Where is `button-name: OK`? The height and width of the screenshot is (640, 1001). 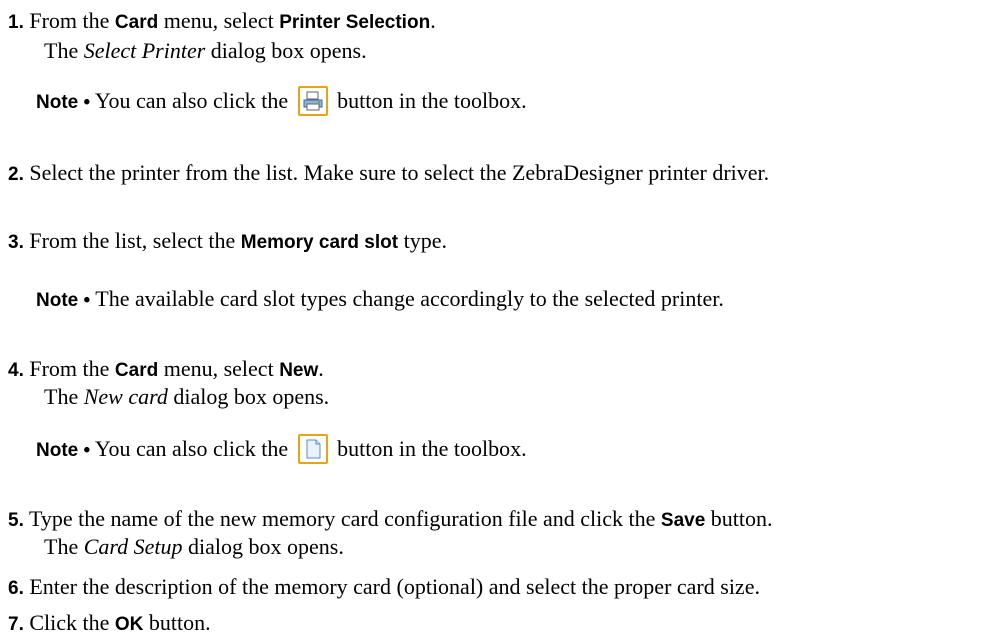 button-name: OK is located at coordinates (129, 624).